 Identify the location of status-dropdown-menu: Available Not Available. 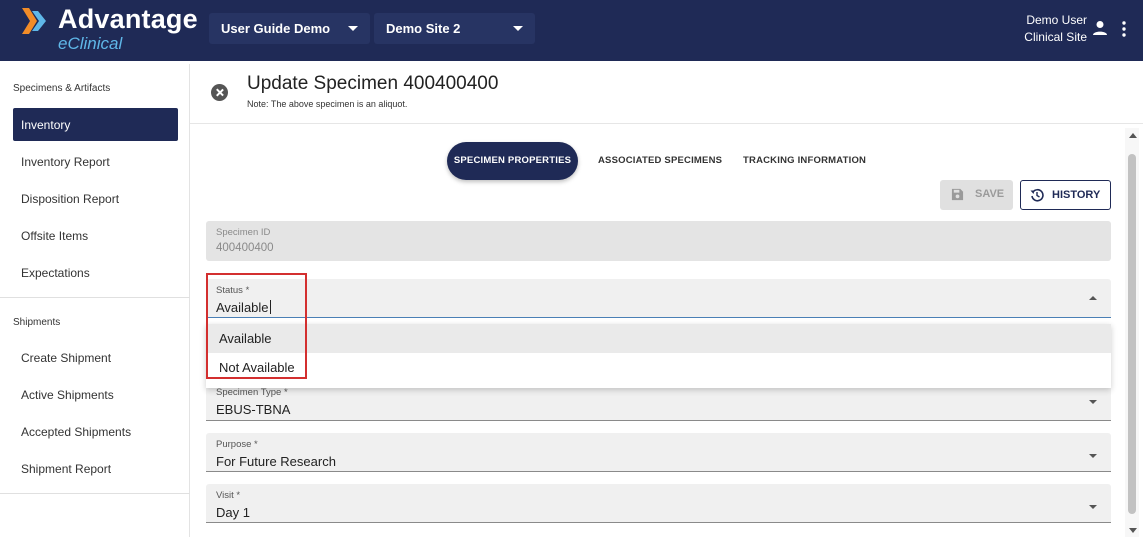
(658, 356).